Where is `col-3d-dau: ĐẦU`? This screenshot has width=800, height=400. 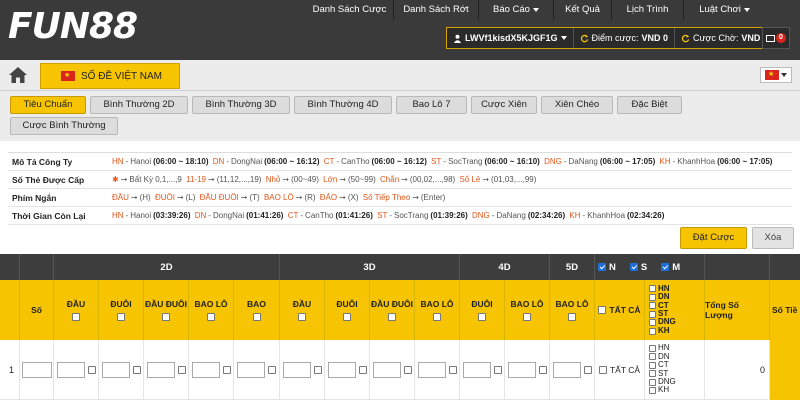 col-3d-dau: ĐẦU is located at coordinates (302, 310).